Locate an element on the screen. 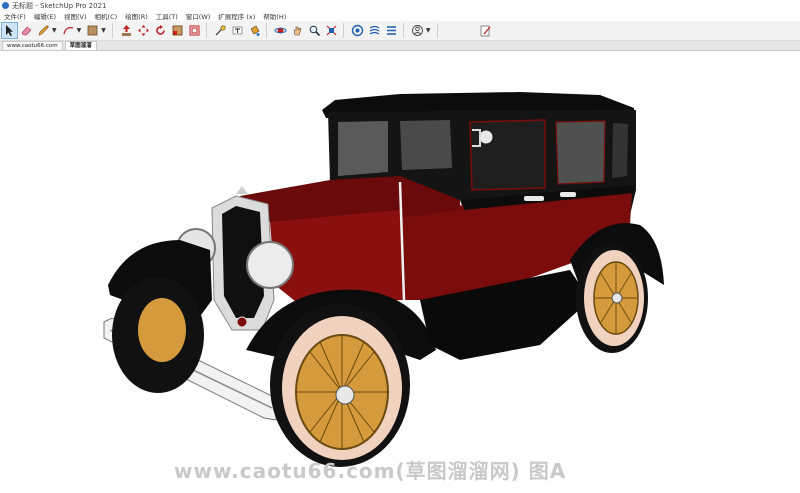 Image resolution: width=800 pixels, height=493 pixels. menu-file: 文件(F) is located at coordinates (15, 16).